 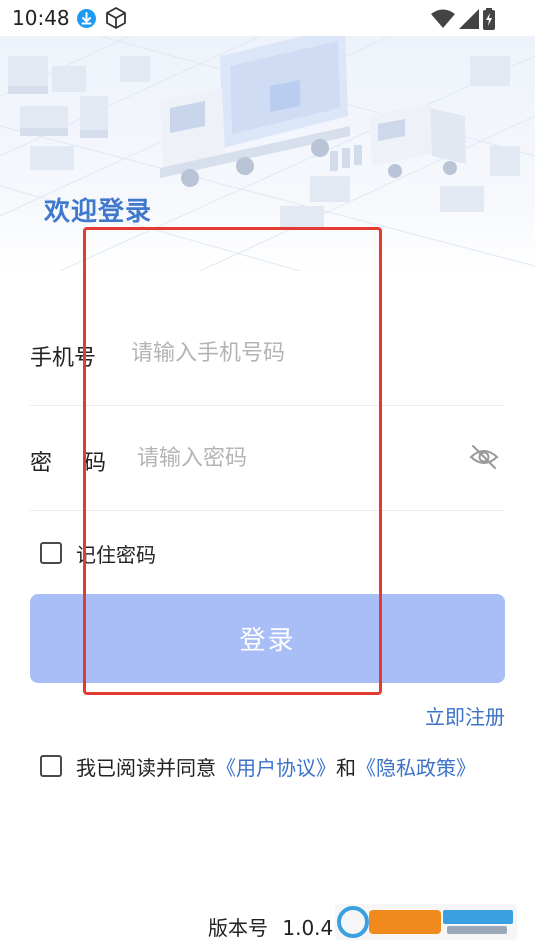 What do you see at coordinates (63, 358) in the screenshot?
I see `phone-label: 手机号` at bounding box center [63, 358].